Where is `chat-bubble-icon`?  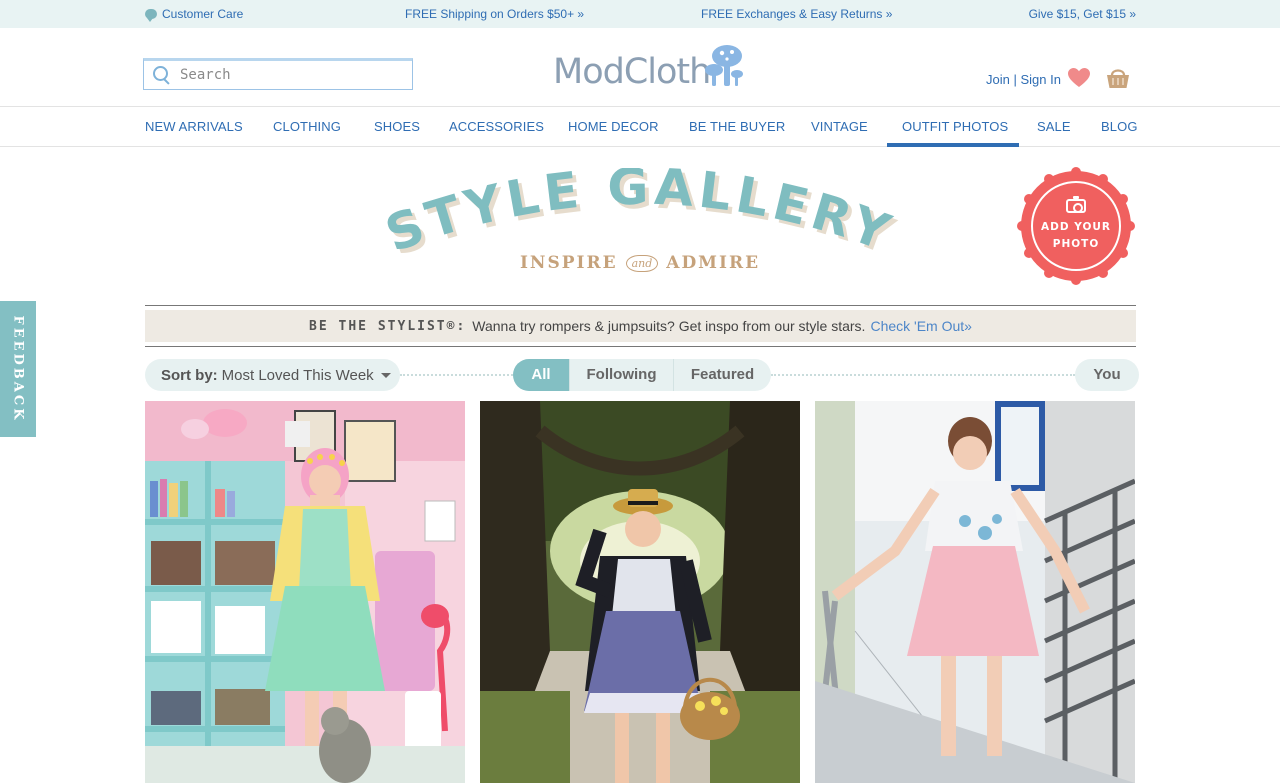 chat-bubble-icon is located at coordinates (151, 15).